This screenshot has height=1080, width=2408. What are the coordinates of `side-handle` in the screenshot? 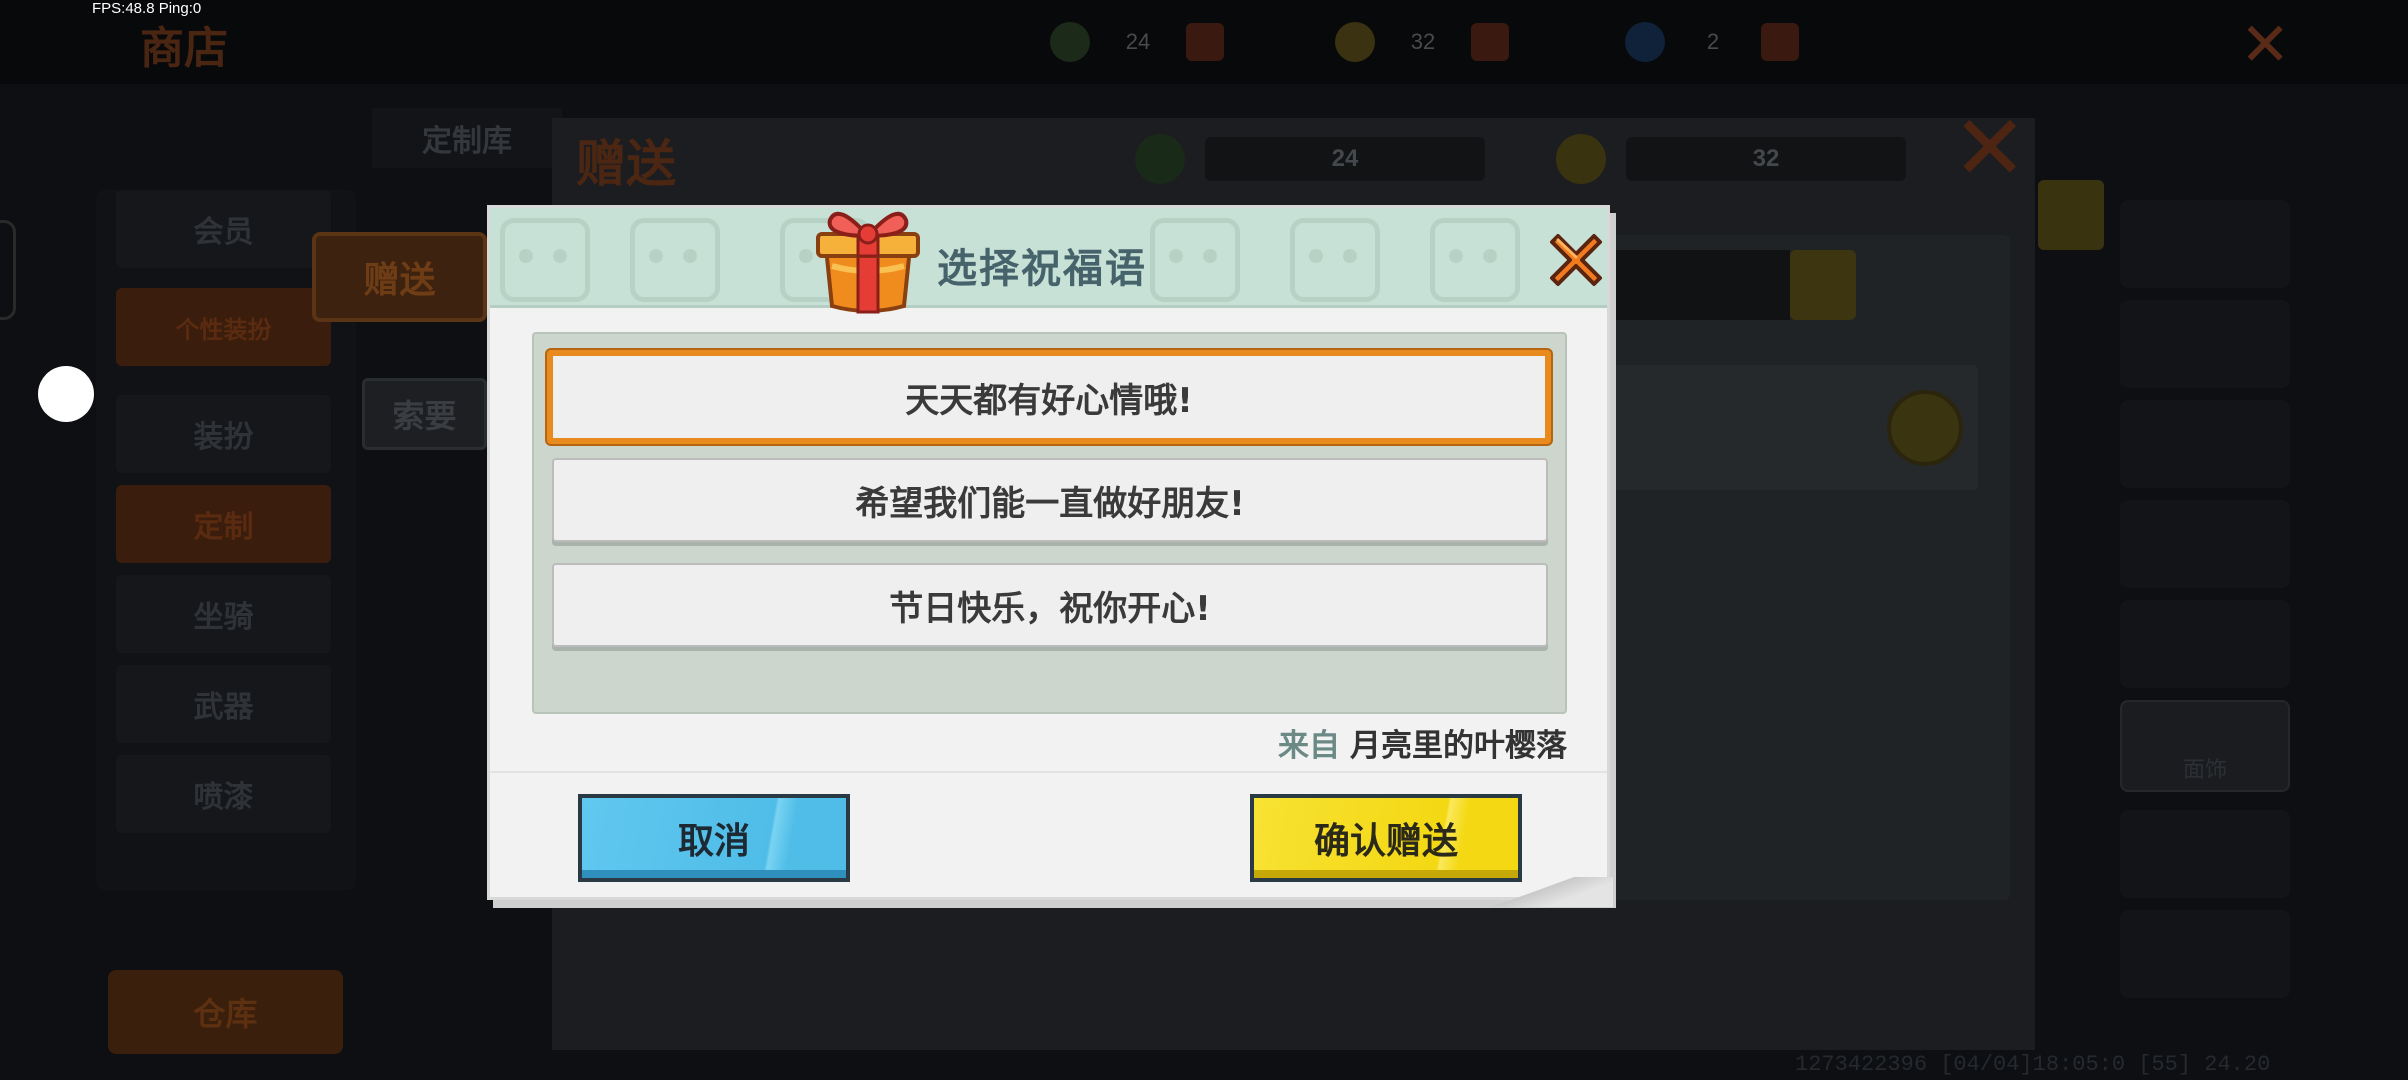 It's located at (8, 270).